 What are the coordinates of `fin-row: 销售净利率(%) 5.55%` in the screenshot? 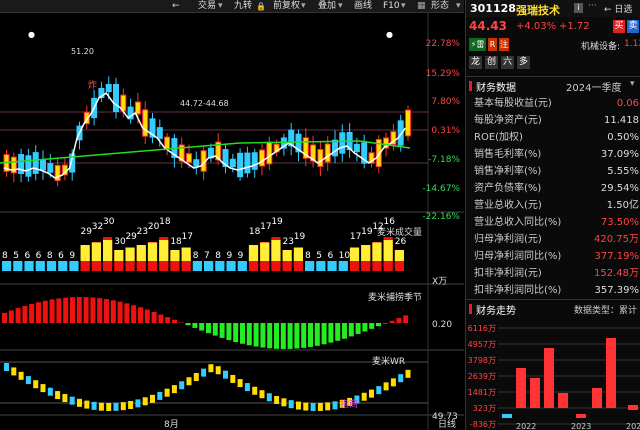 It's located at (553, 171).